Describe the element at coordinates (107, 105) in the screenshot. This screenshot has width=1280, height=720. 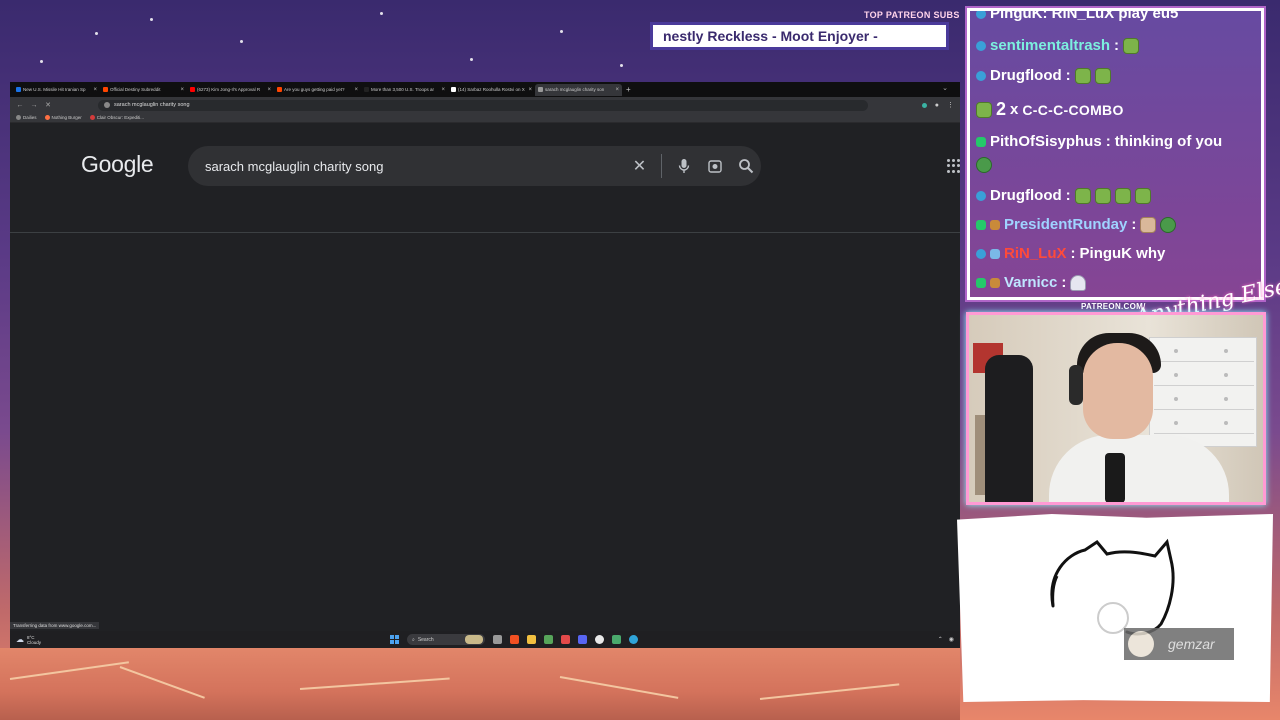
I see `site-info-icon` at that location.